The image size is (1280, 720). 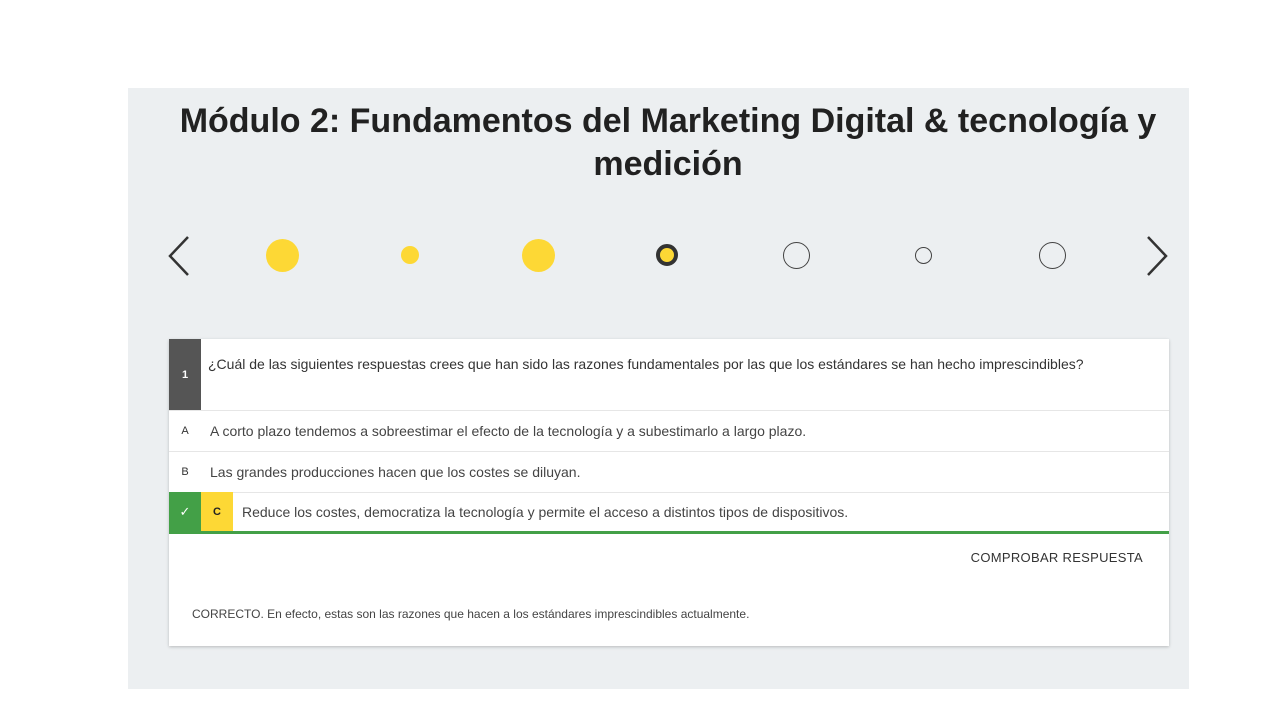 I want to click on question-navigator, so click(x=658, y=256).